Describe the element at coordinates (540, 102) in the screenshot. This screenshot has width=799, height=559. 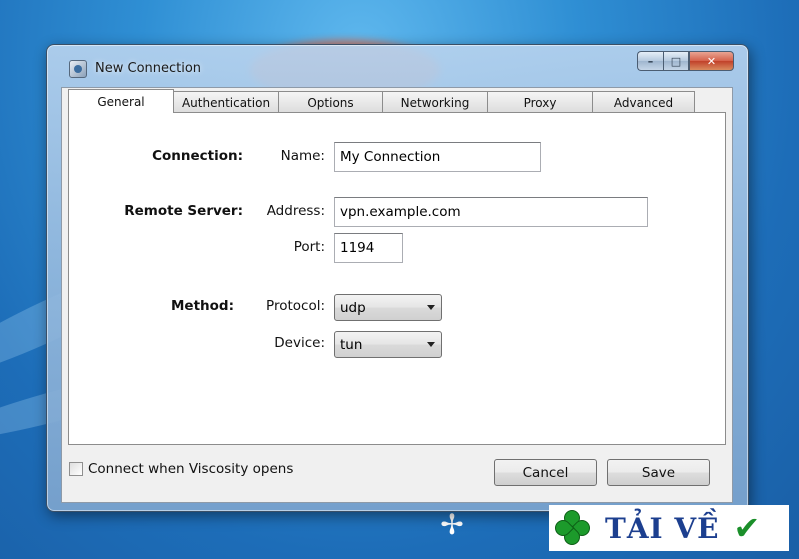
I see `tab-proxy: Proxy` at that location.